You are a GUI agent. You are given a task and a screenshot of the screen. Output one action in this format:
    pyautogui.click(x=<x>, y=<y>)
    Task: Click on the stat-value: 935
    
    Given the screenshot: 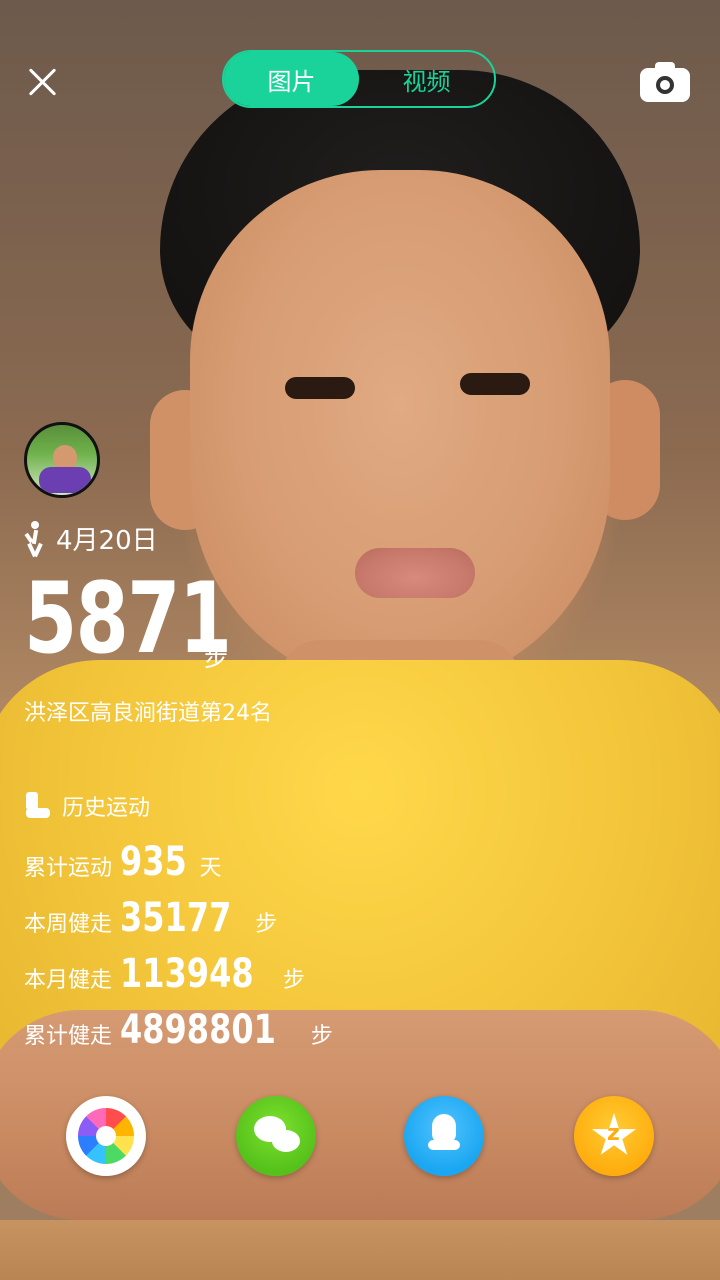 What is the action you would take?
    pyautogui.click(x=153, y=862)
    